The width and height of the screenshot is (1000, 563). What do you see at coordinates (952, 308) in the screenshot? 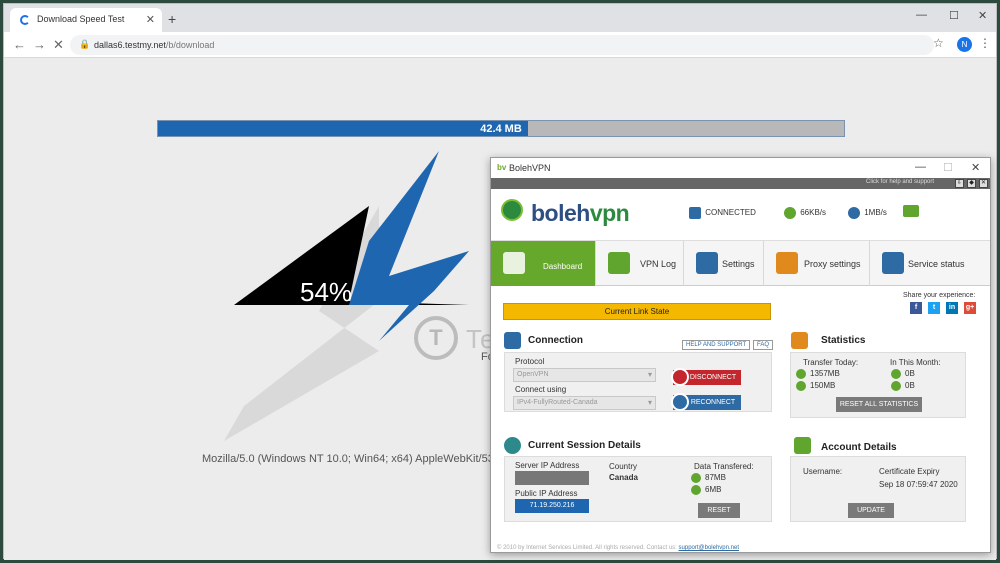
I see `linkedin-icon: in` at bounding box center [952, 308].